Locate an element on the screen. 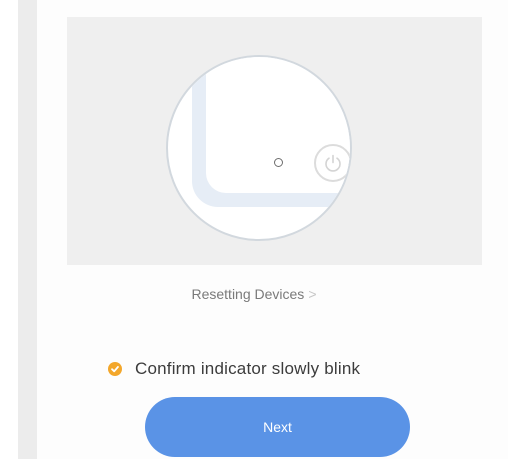  confirm-indicator-row: Confirm indicator slowly blink is located at coordinates (234, 369).